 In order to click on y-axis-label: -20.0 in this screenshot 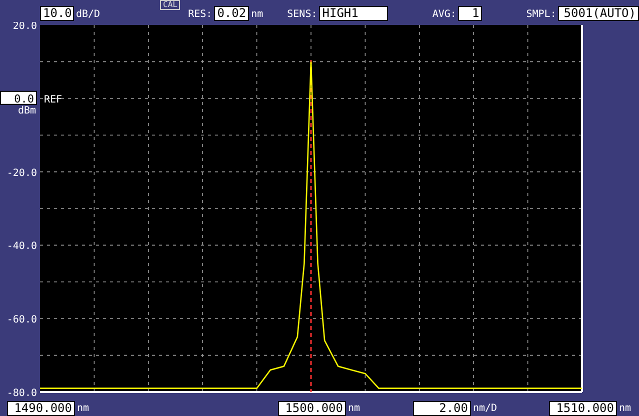, I will do `click(21, 173)`.